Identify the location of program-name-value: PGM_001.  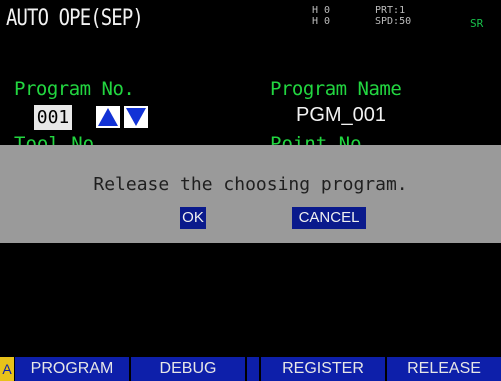
(341, 115).